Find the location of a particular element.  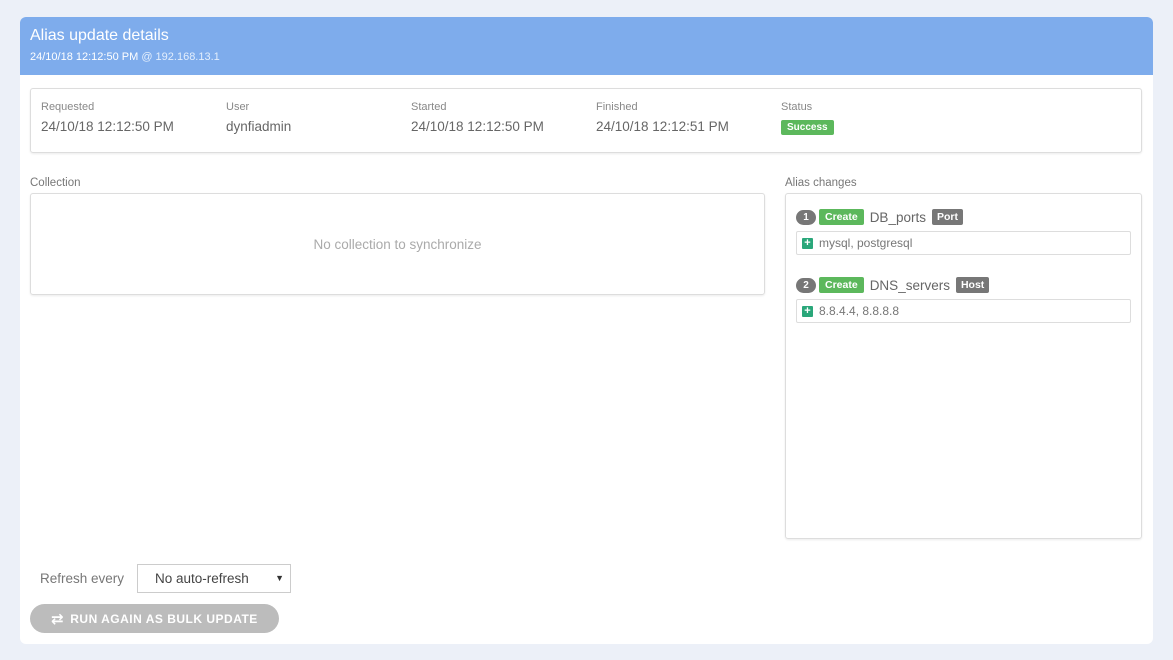

user-column: User dynfiadmin is located at coordinates (258, 117).